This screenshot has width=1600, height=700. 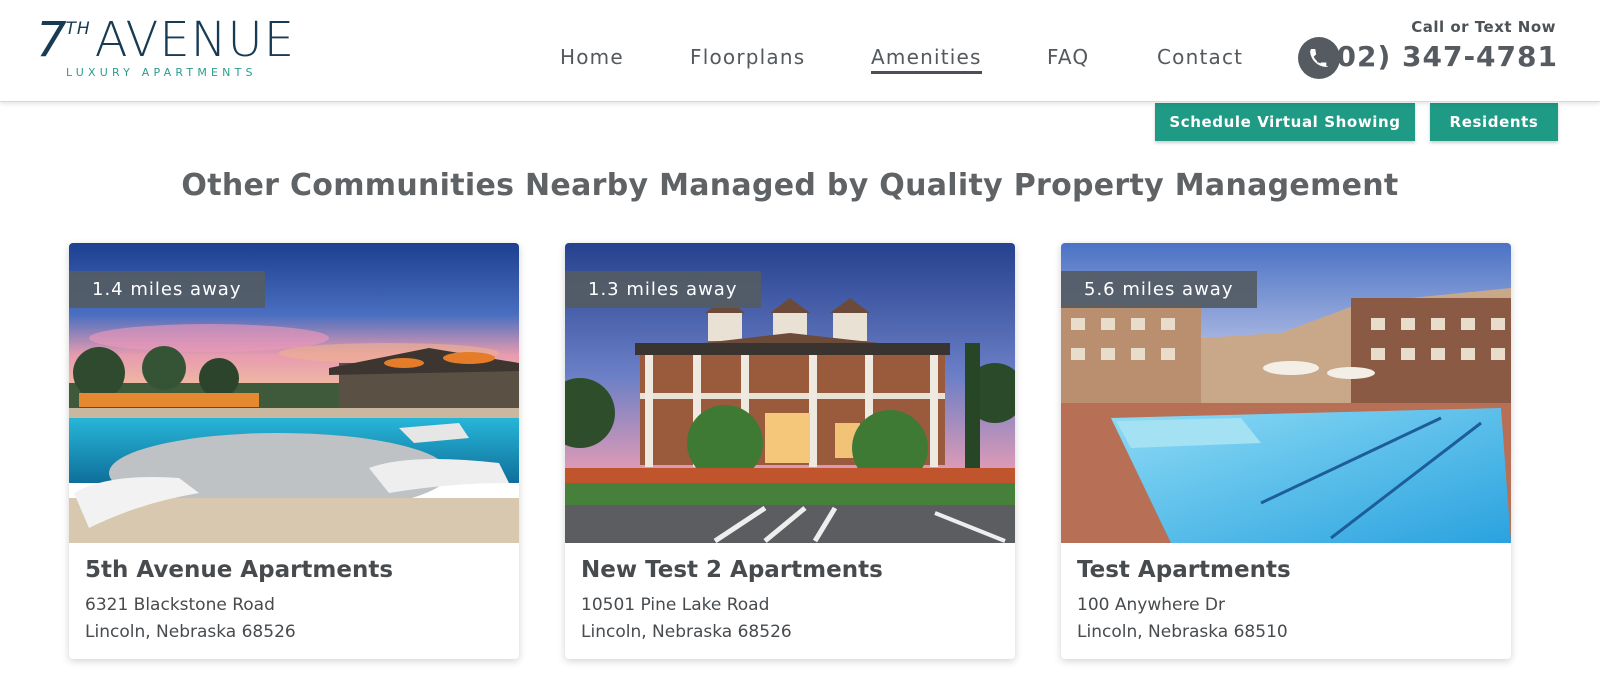 I want to click on residents-button: Residents, so click(x=1494, y=122).